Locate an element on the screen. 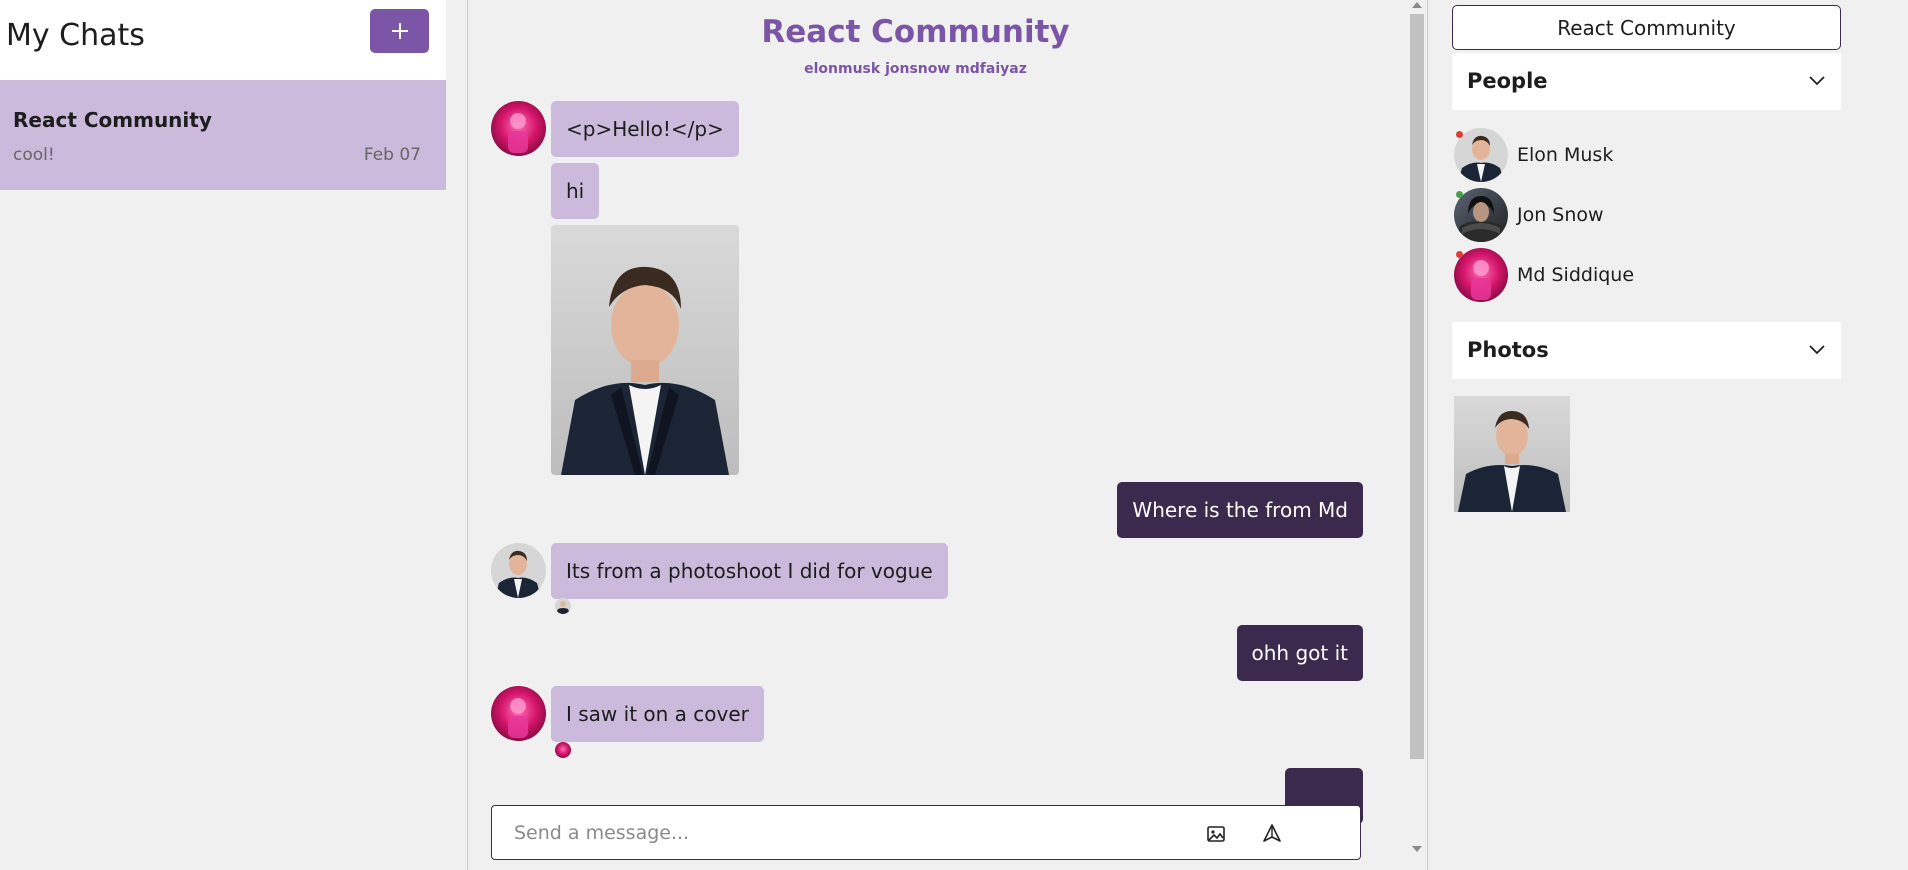 This screenshot has height=870, width=1908. message-composer is located at coordinates (926, 832).